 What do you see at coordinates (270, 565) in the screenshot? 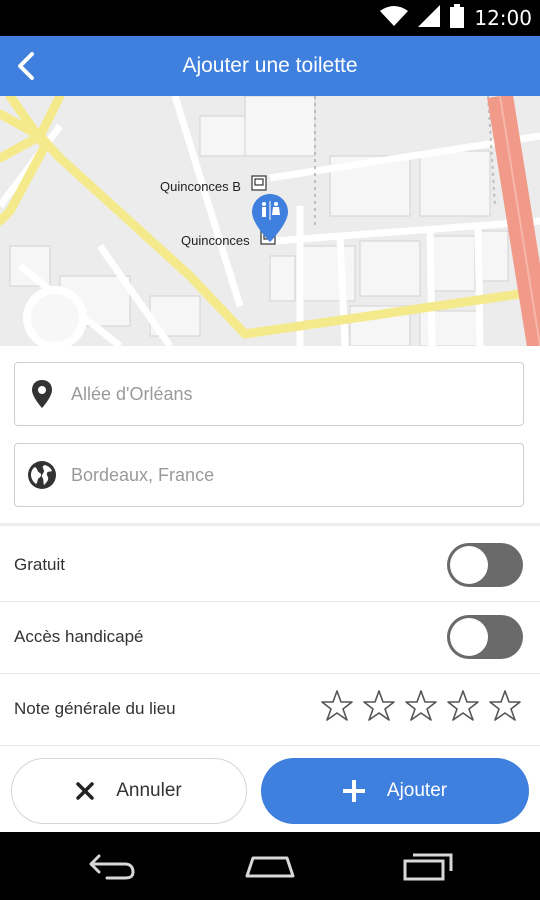
I see `option-free: Gratuit` at bounding box center [270, 565].